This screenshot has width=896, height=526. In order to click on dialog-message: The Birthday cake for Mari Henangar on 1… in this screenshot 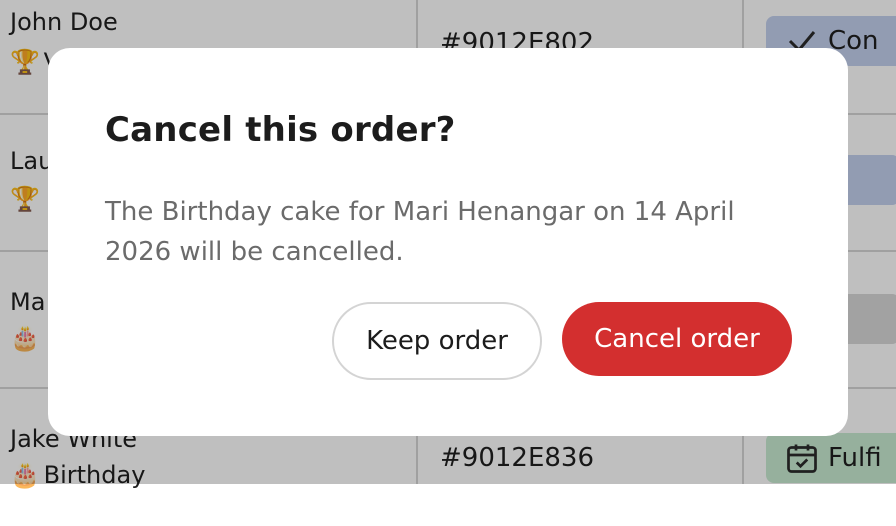, I will do `click(420, 232)`.